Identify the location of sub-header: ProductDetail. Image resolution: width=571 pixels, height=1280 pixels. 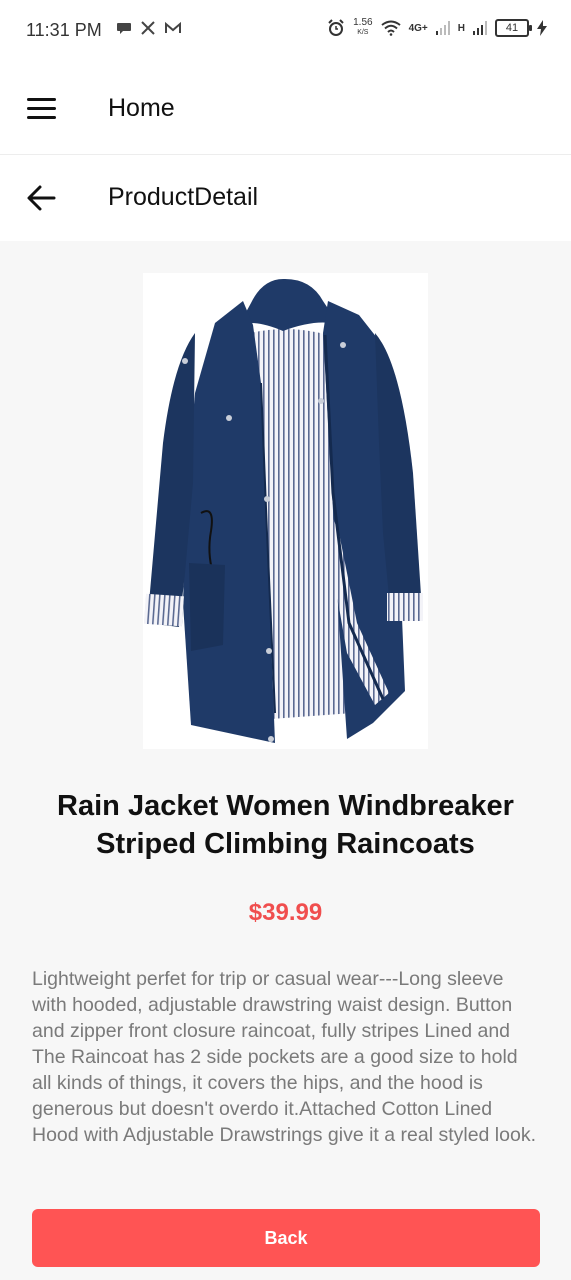
(285, 198).